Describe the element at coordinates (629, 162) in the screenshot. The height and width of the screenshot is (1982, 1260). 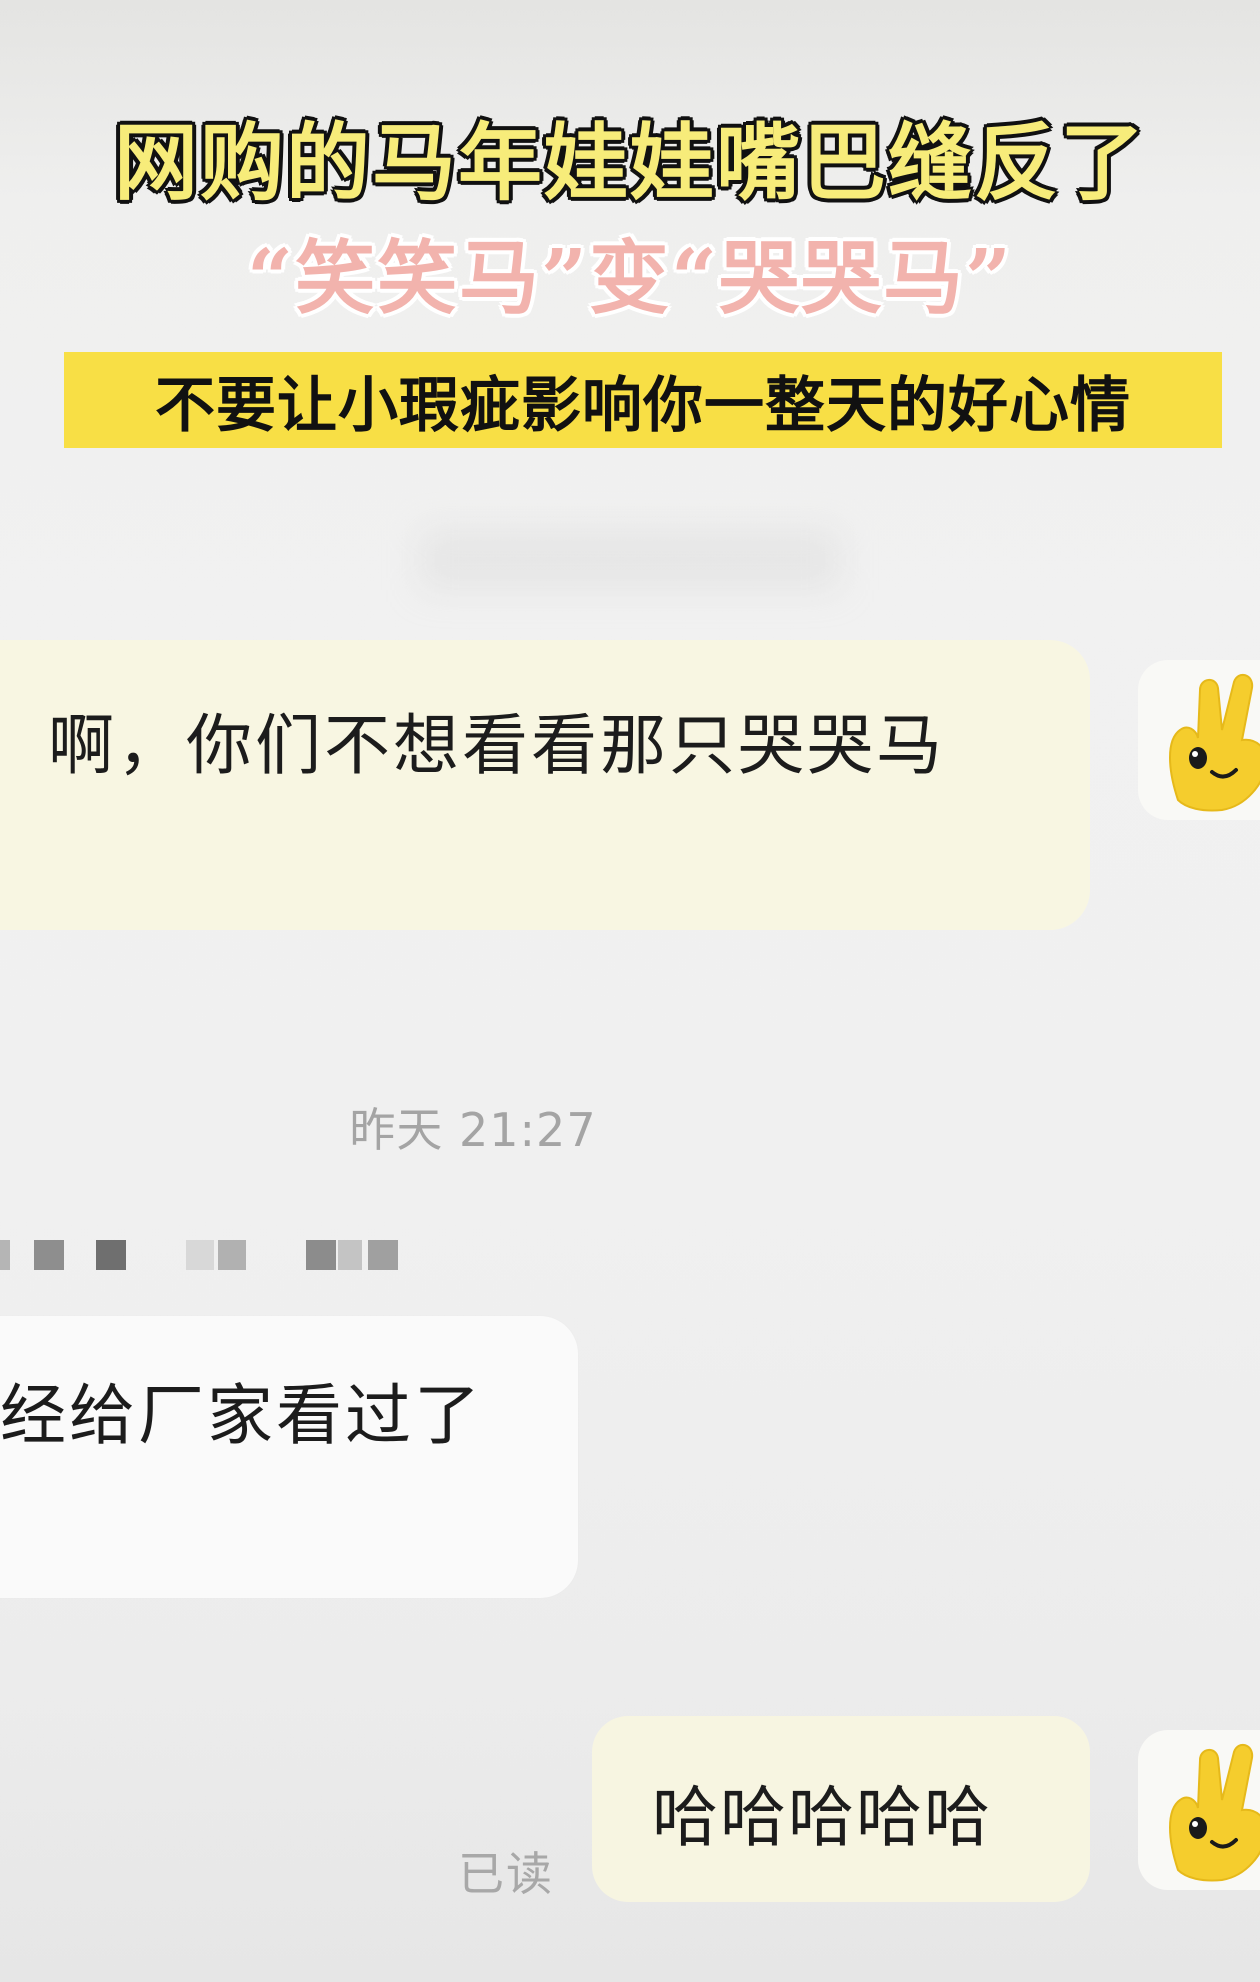
I see `video-title: 网购的马年娃娃嘴巴缝反了` at that location.